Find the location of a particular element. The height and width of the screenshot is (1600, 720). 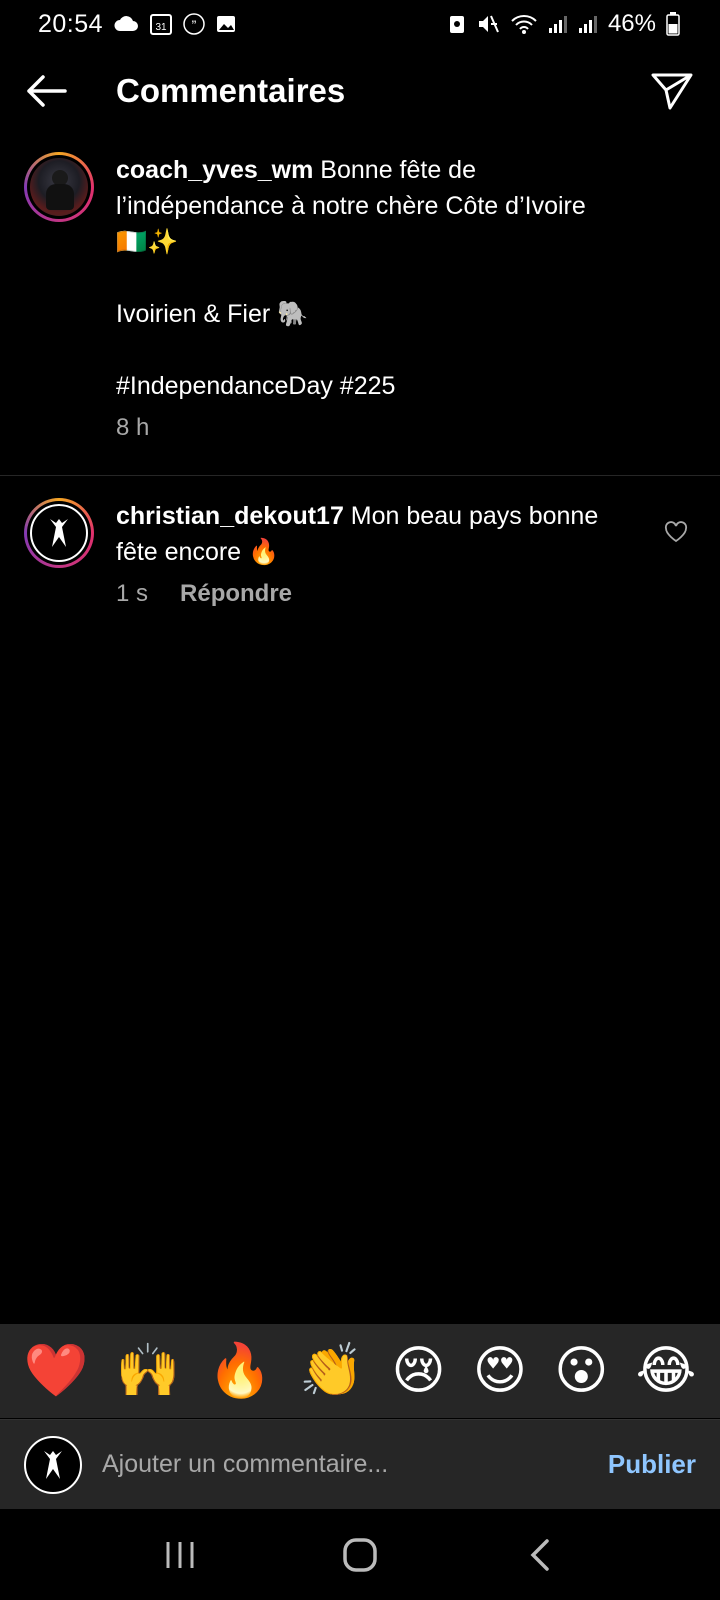

emoji-reaction-bar: ❤️ 🙌 🔥 👏 😢 😍 😮 😂 is located at coordinates (360, 1371).